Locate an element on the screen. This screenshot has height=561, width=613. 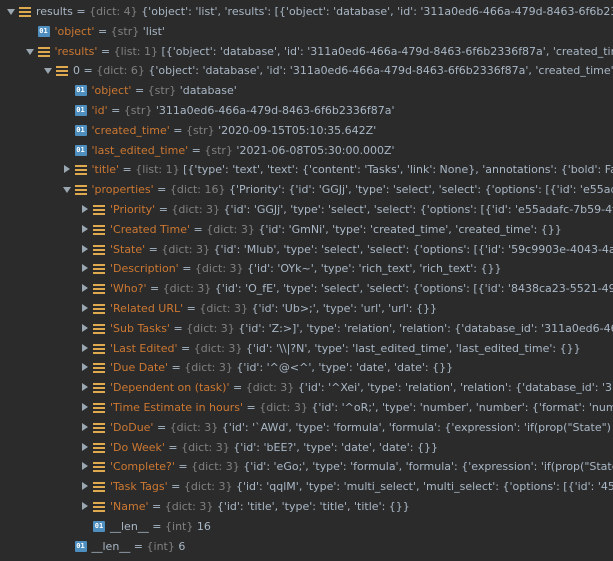
variable-name: 'Due Date' is located at coordinates (139, 367).